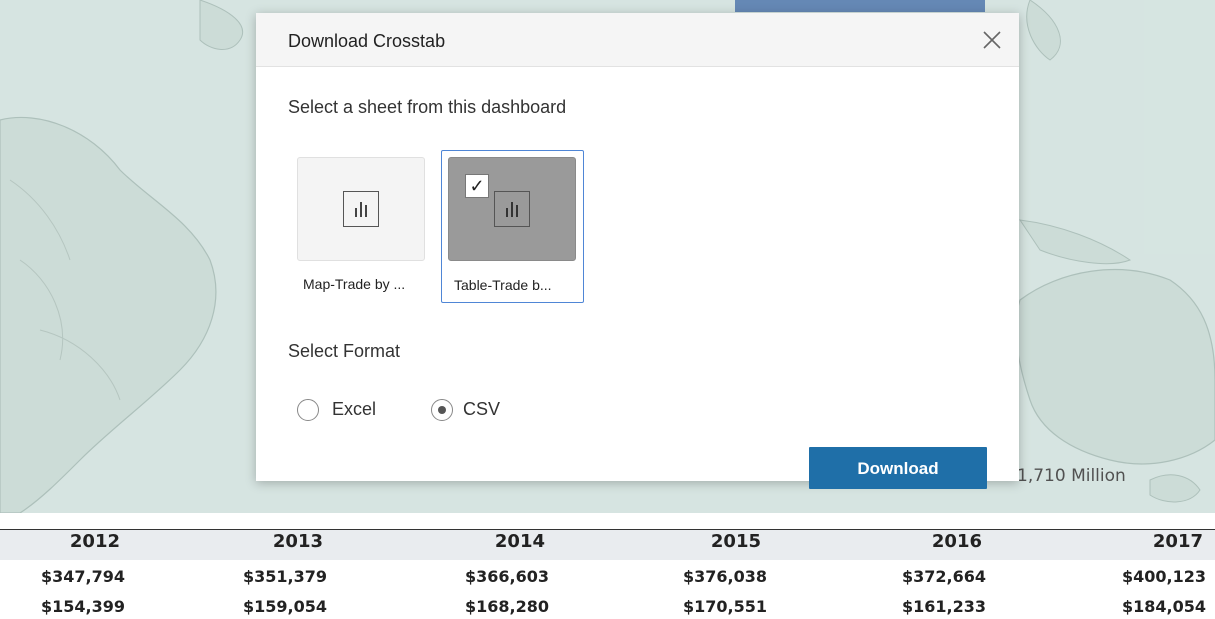  What do you see at coordinates (607, 544) in the screenshot?
I see `table-header-row` at bounding box center [607, 544].